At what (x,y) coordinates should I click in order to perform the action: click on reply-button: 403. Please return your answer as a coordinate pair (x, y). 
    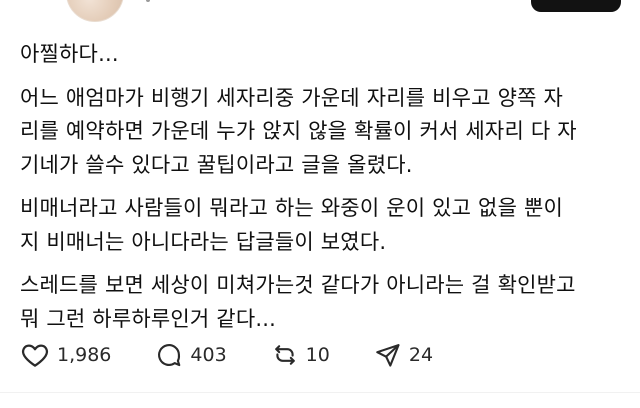
    Looking at the image, I should click on (191, 355).